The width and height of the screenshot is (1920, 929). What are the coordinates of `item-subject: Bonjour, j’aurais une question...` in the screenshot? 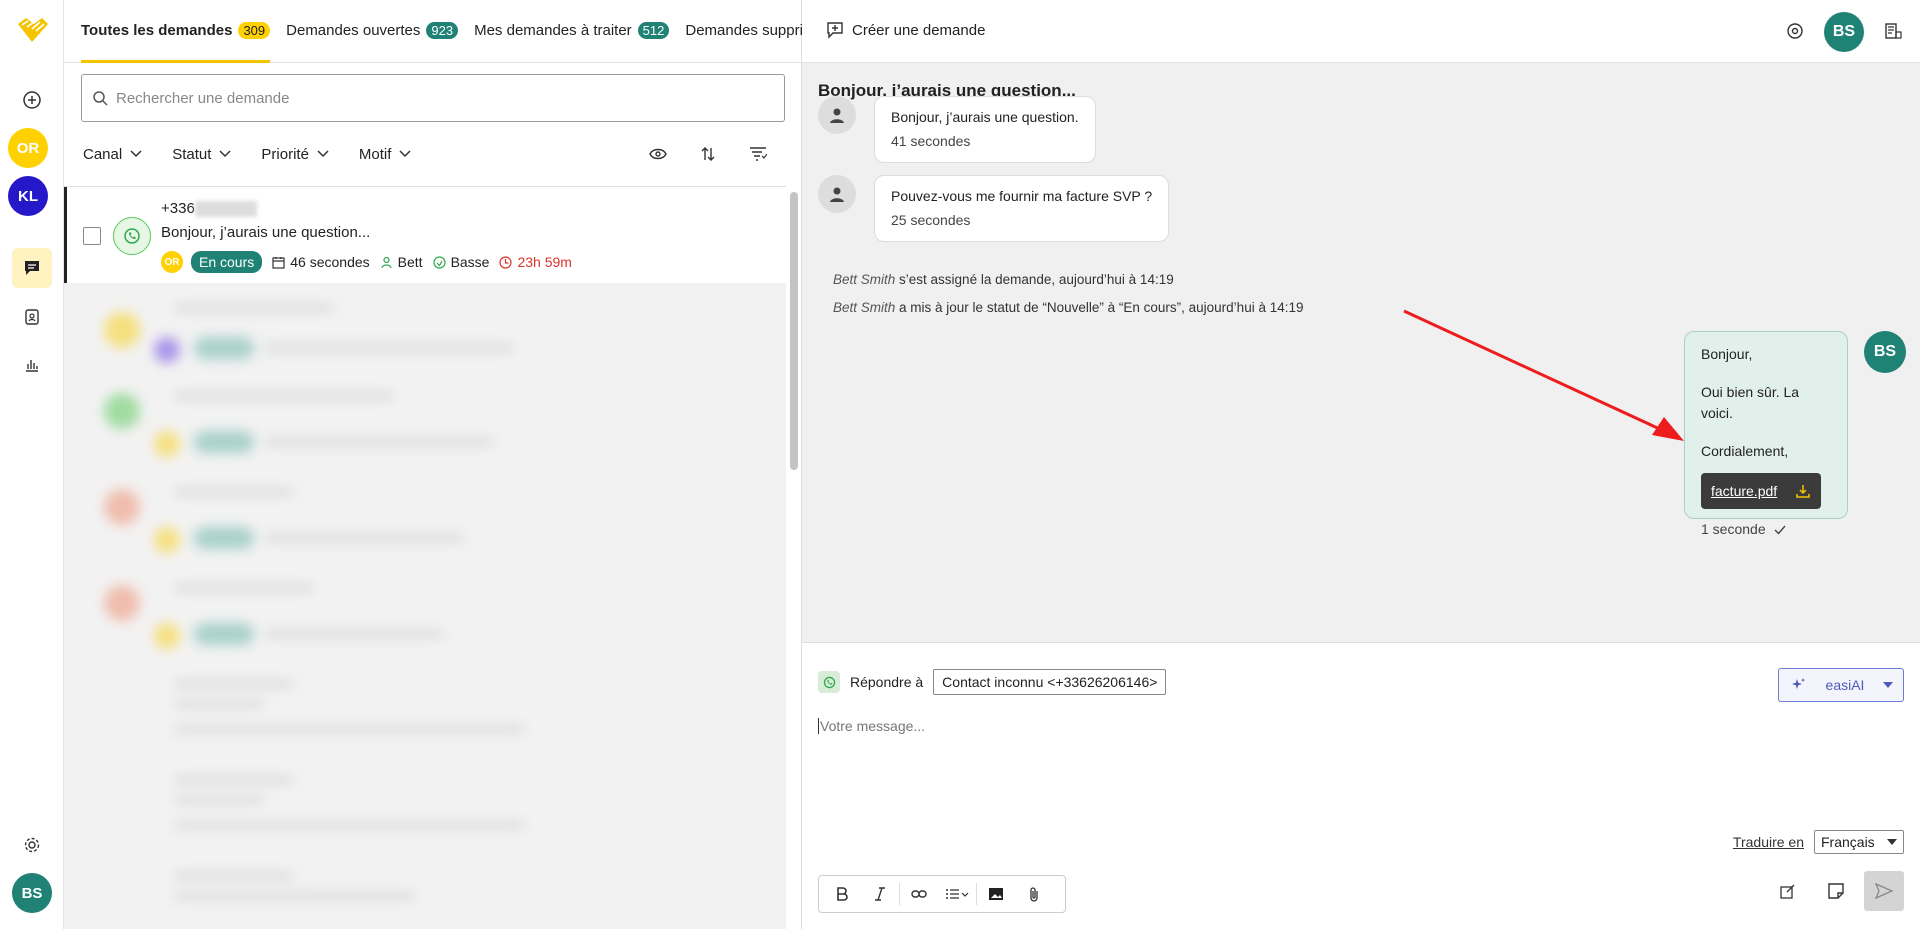 It's located at (266, 232).